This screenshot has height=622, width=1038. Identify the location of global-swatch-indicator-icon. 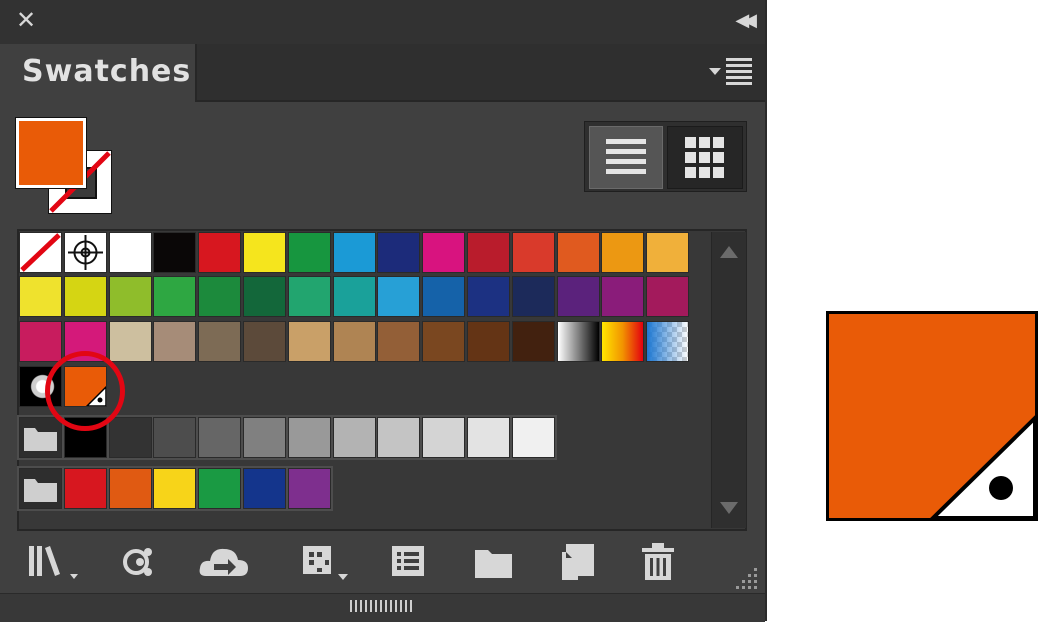
(982, 466).